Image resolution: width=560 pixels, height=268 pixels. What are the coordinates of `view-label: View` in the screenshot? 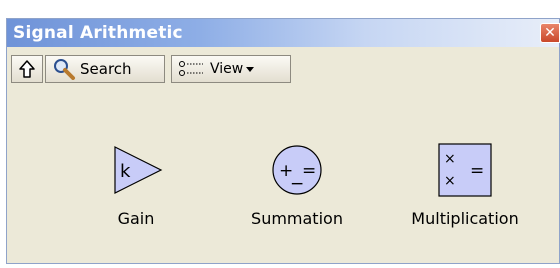 It's located at (227, 69).